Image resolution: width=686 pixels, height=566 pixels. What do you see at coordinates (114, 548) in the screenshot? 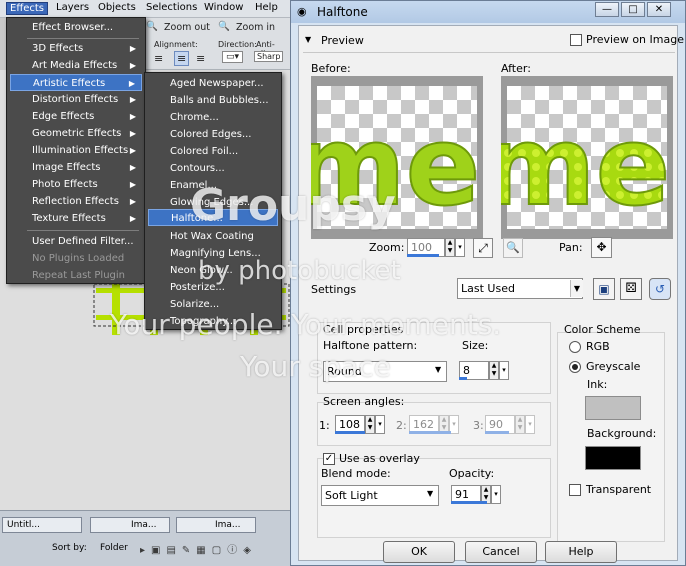
I see `sort-folder-dropdown: Folder` at bounding box center [114, 548].